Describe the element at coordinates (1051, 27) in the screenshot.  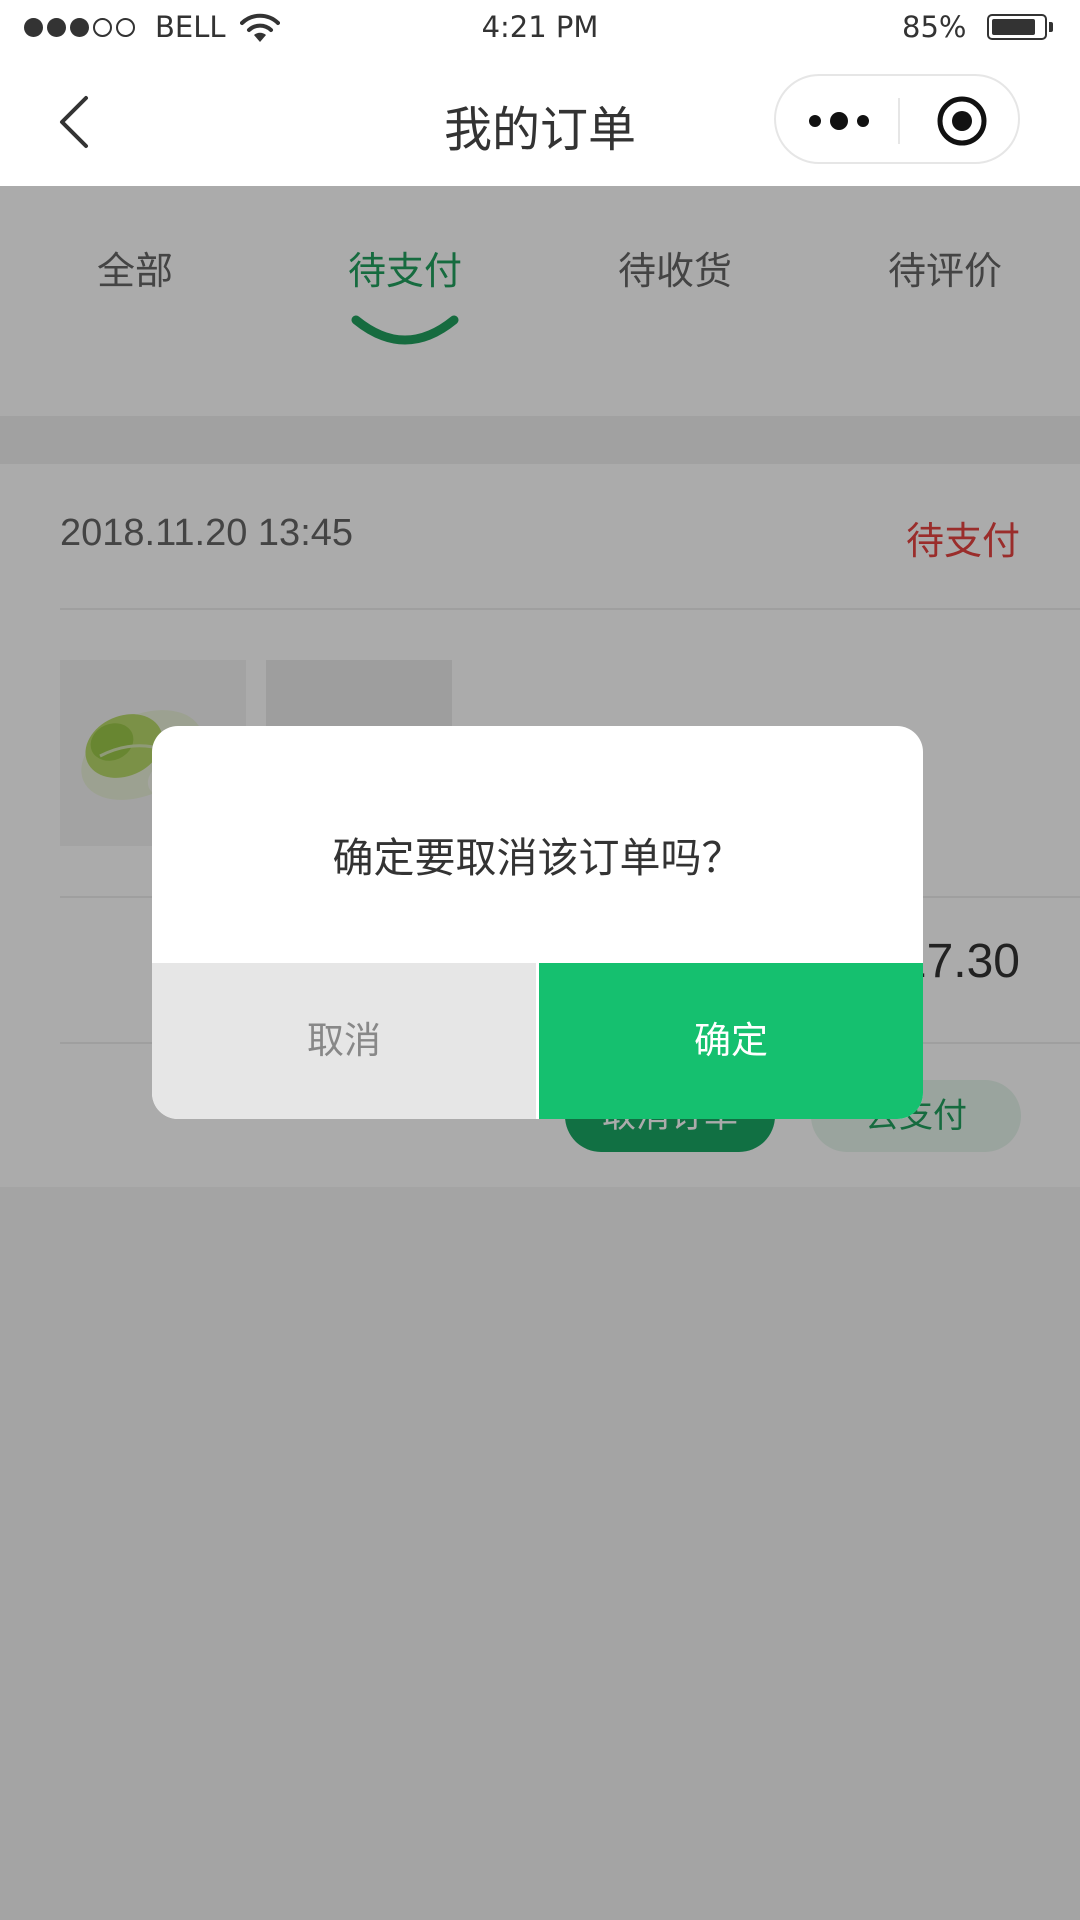
I see `battery-tip` at that location.